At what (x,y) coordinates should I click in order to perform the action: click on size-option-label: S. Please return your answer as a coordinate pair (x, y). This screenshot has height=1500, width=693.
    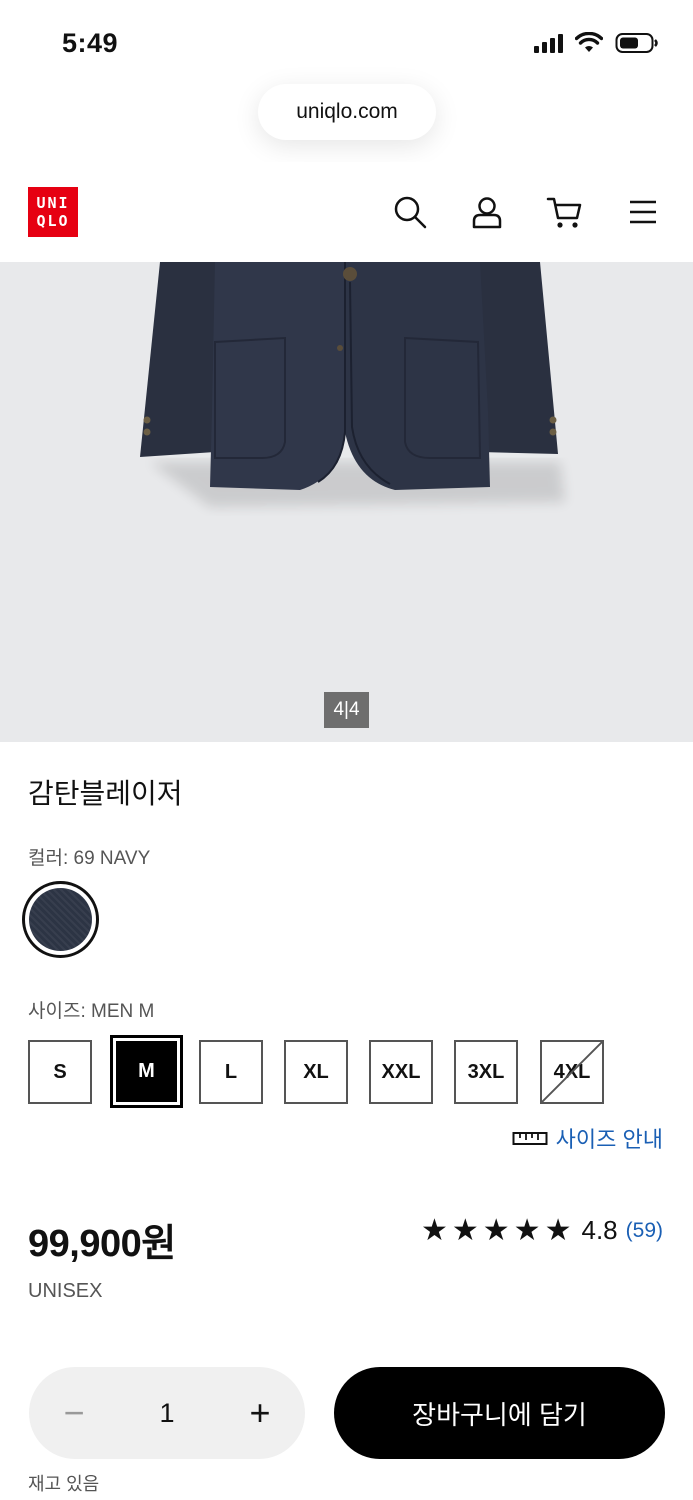
    Looking at the image, I should click on (60, 1071).